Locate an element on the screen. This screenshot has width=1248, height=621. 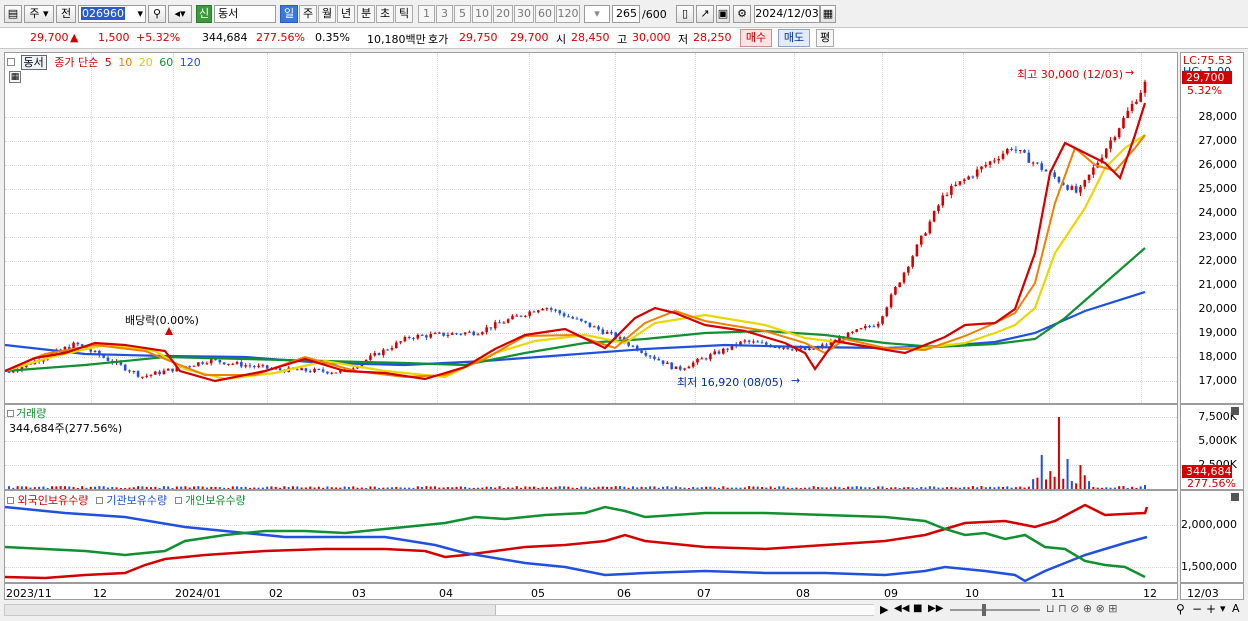
minute-3: 3 is located at coordinates (444, 14).